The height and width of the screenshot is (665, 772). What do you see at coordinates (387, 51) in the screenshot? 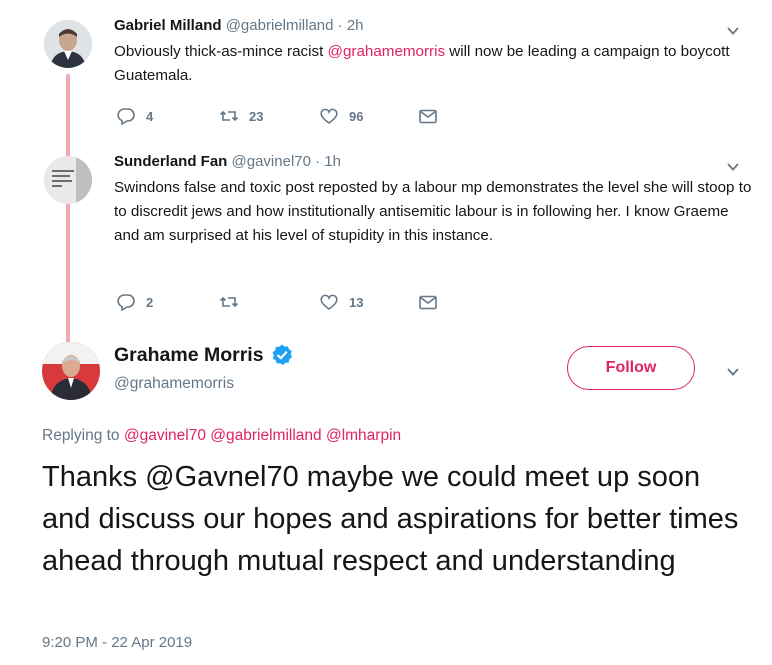
I see `mention-link: @grahamemorris` at bounding box center [387, 51].